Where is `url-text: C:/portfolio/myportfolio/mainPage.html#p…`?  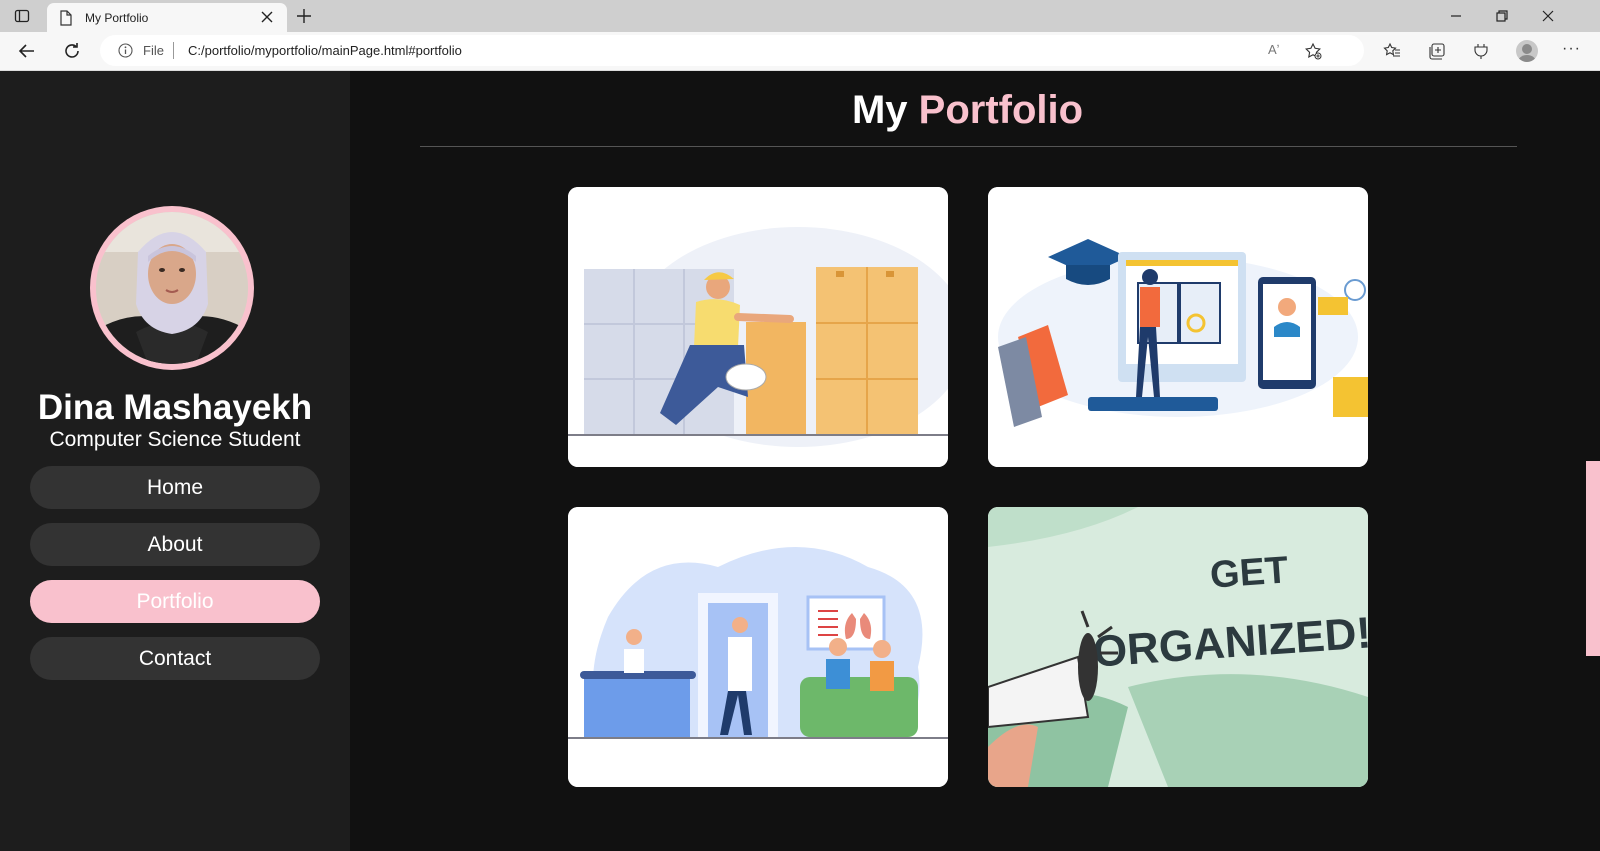
url-text: C:/portfolio/myportfolio/mainPage.html#p… is located at coordinates (325, 50).